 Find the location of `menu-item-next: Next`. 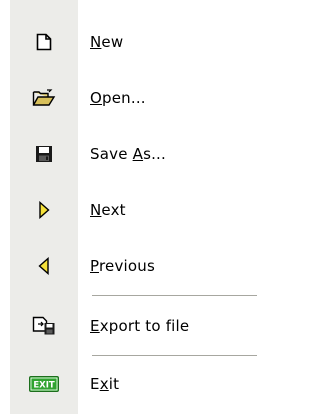

menu-item-next: Next is located at coordinates (135, 210).